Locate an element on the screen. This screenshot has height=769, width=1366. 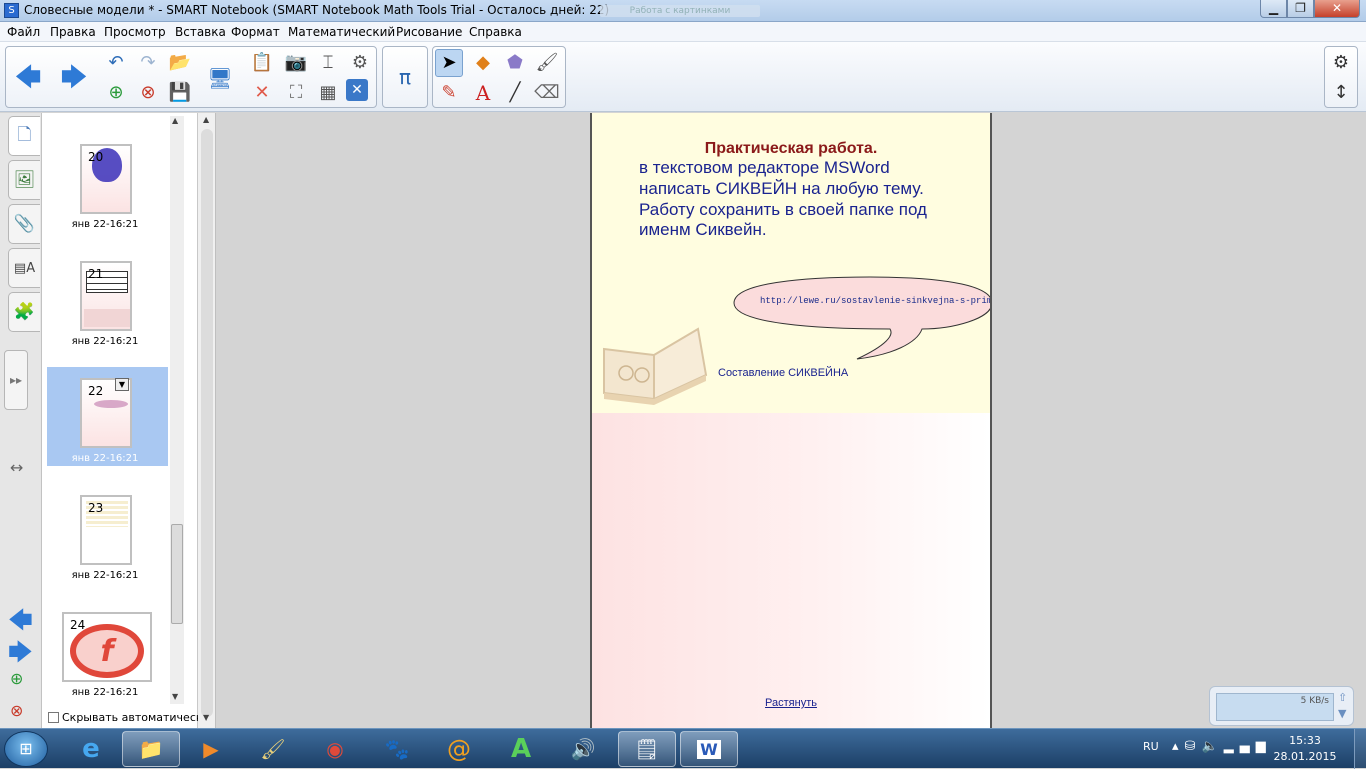
language-indicator: RU is located at coordinates (1151, 746).